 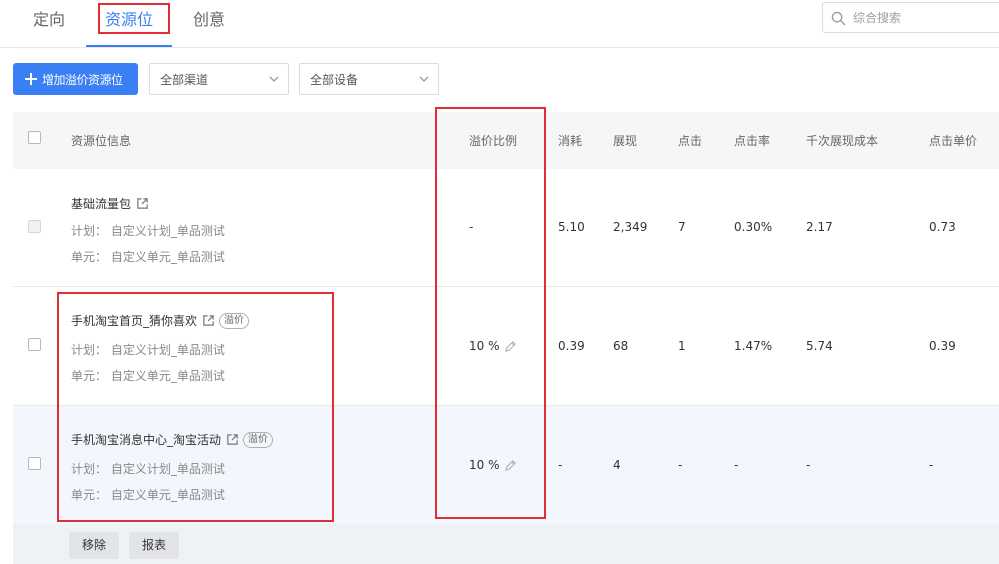 I want to click on table-header: 资源位信息 溢价比例 消耗 展现 点击 点击率 千次展现成本 点击单价, so click(x=506, y=140).